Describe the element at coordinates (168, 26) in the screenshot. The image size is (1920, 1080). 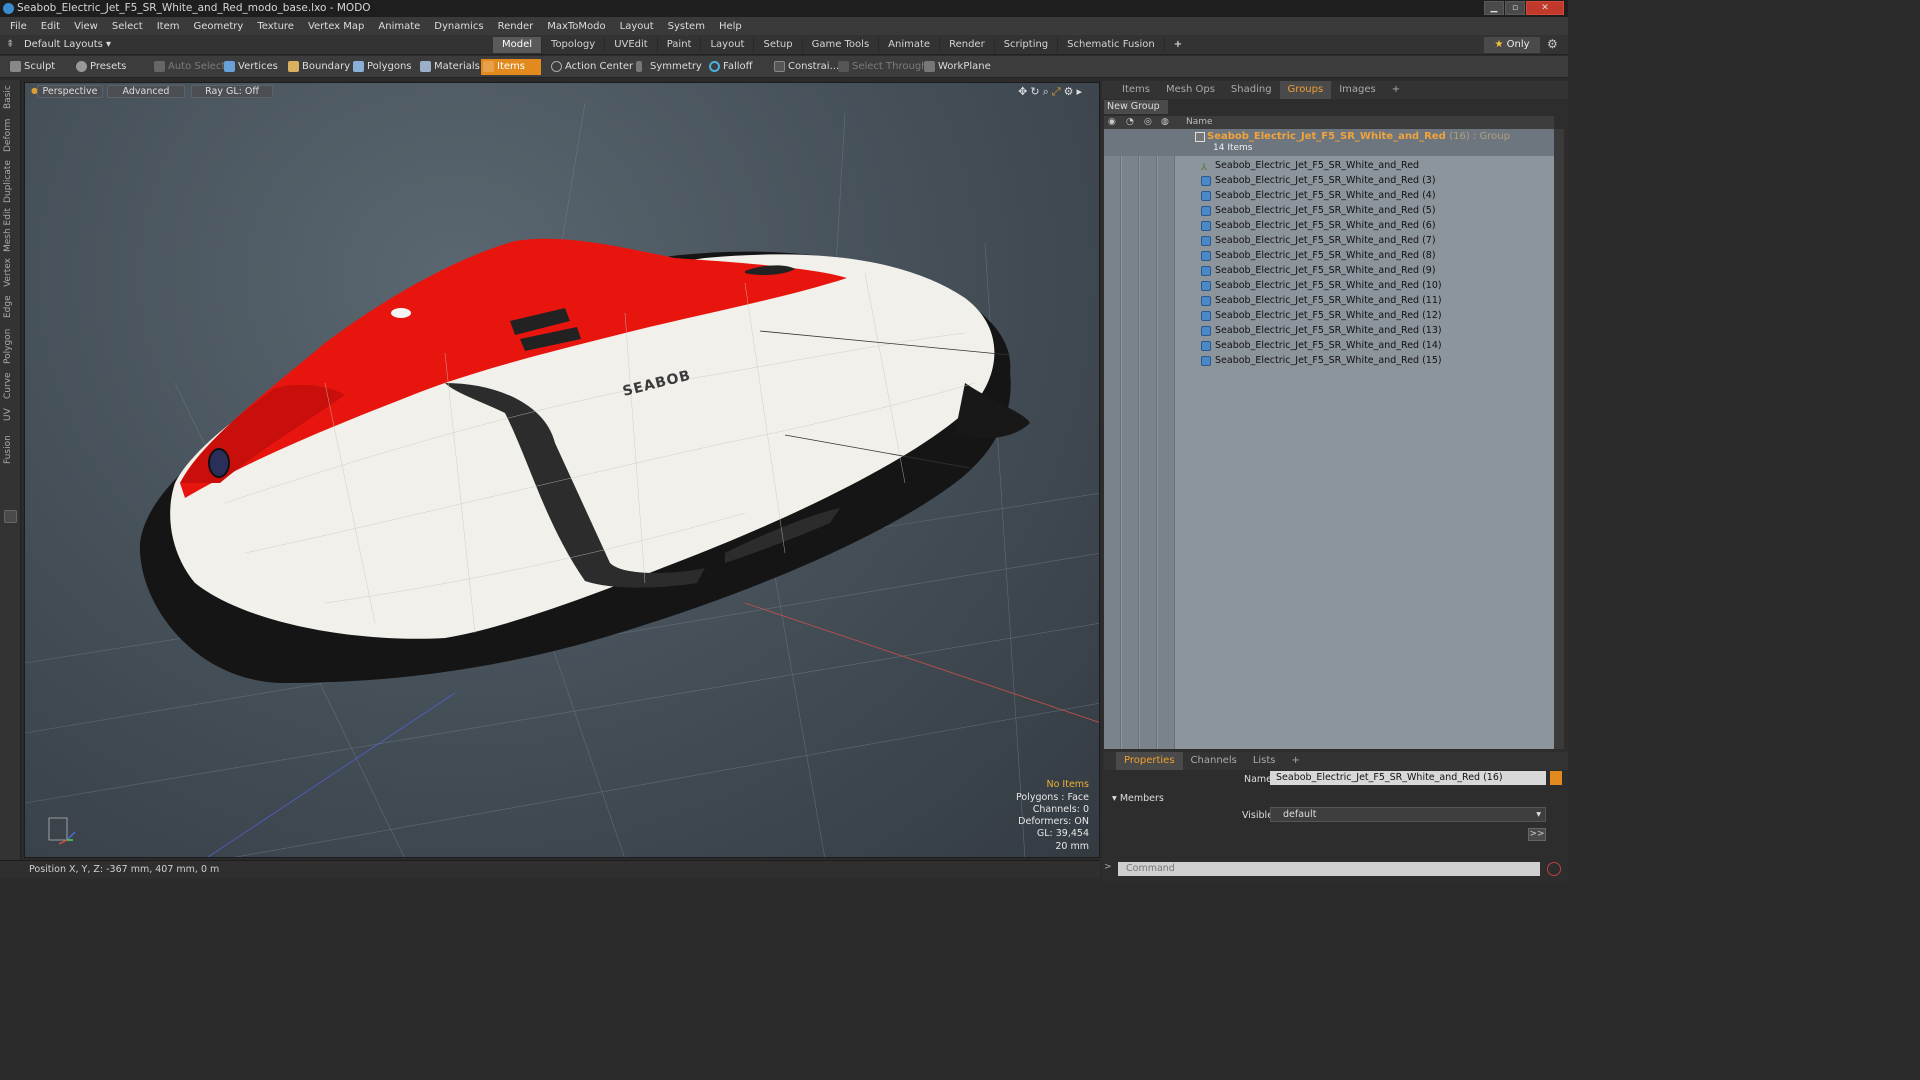
I see `menu-item: Item` at that location.